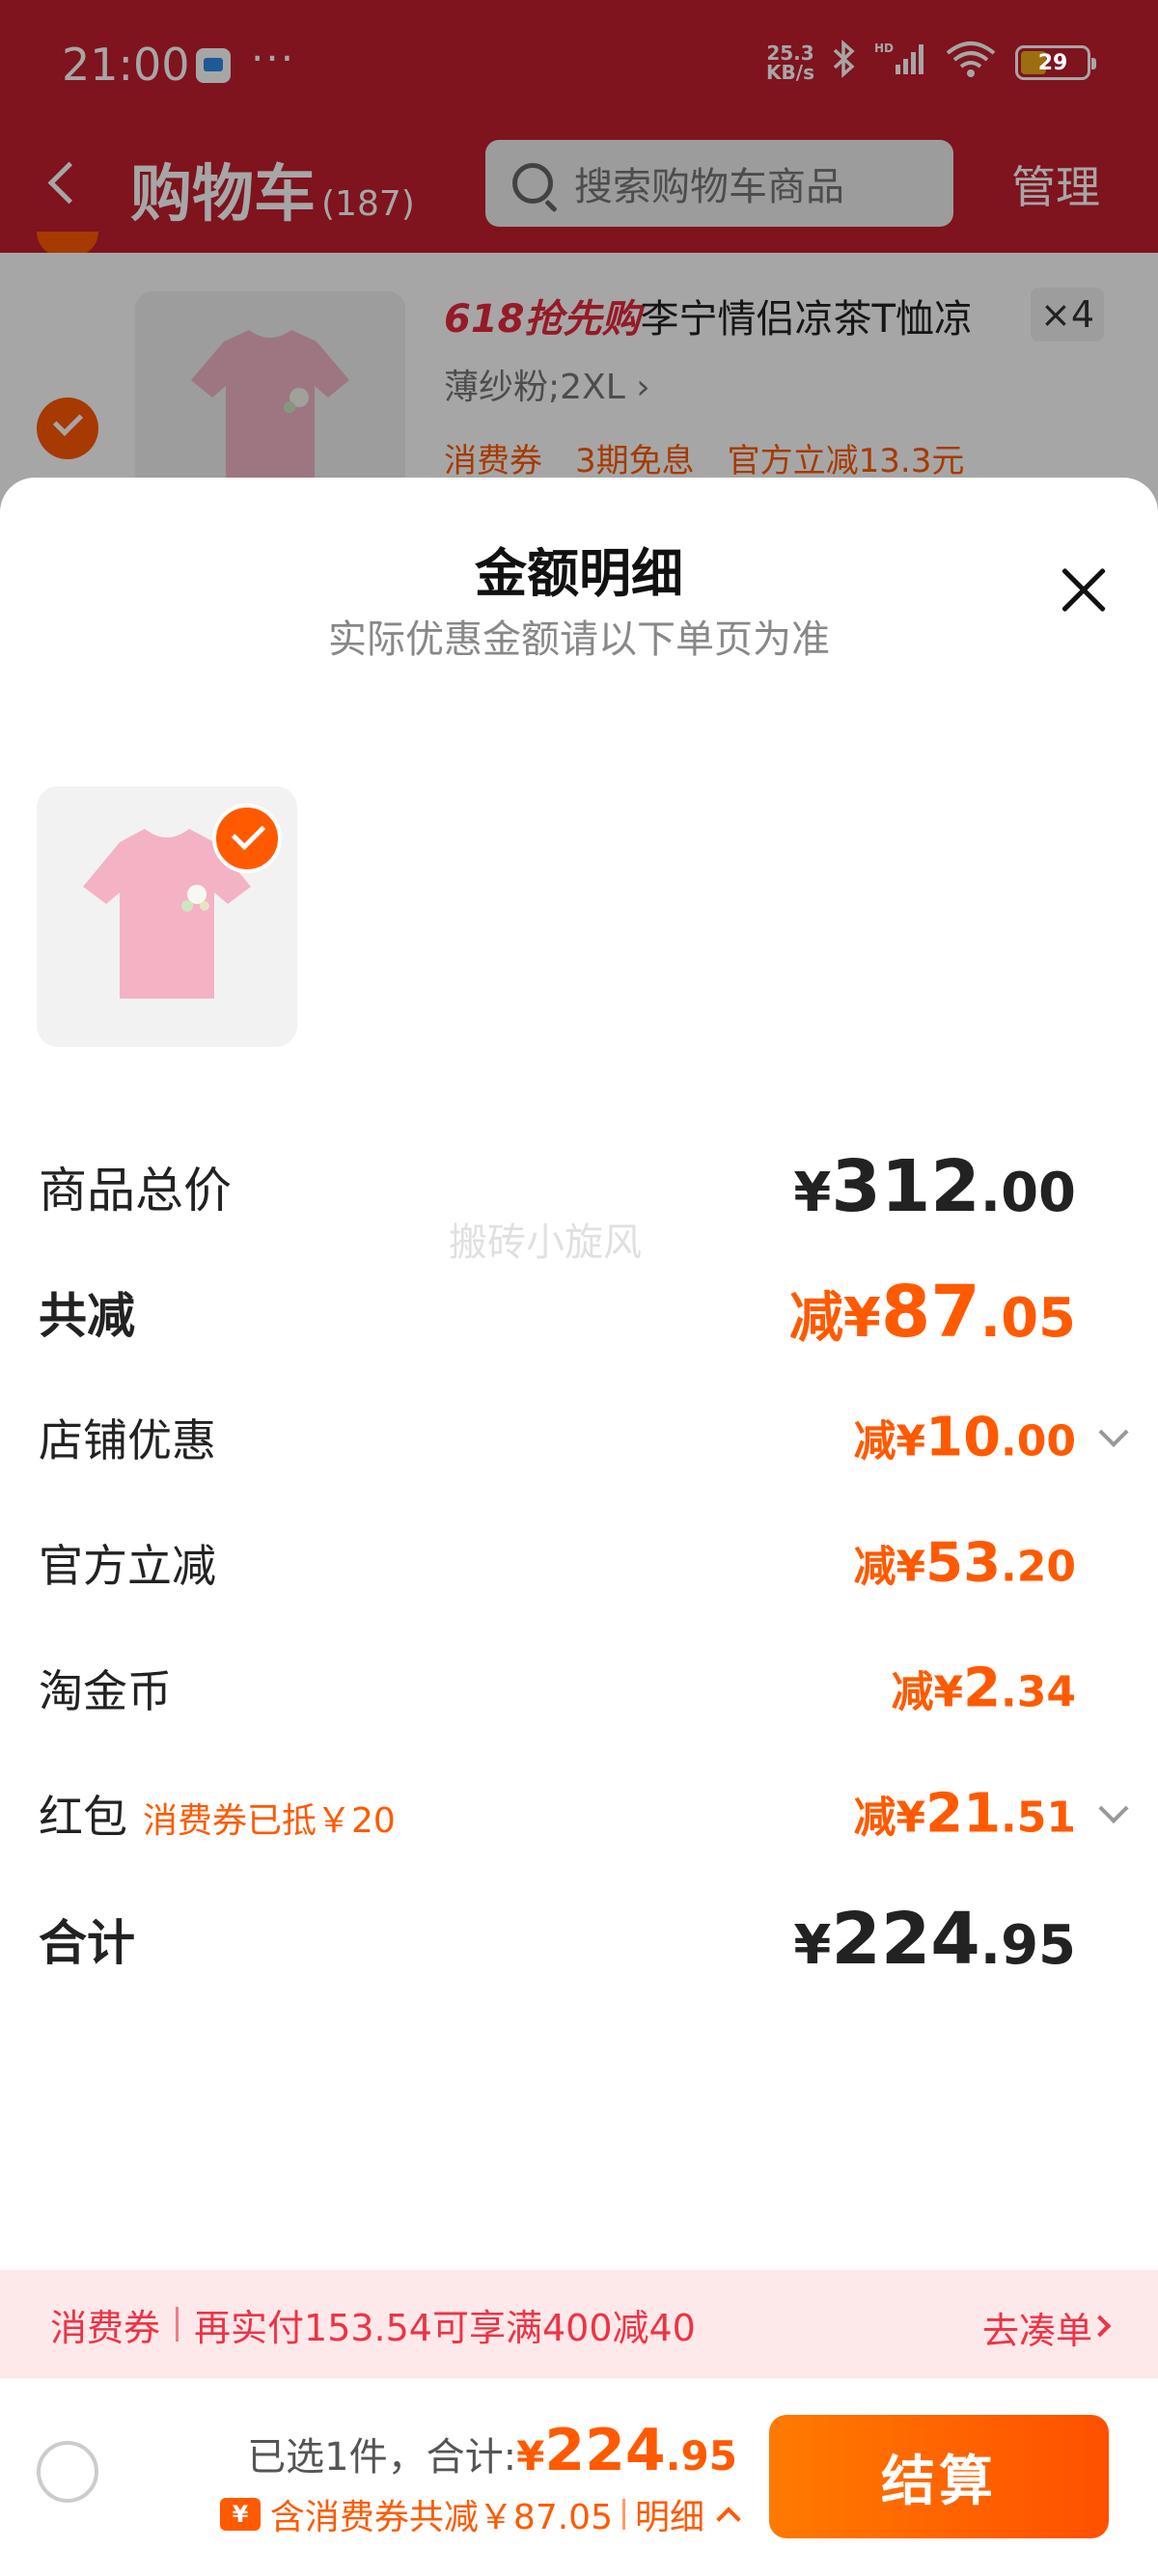  I want to click on row-amount: 减¥87.05, so click(932, 1312).